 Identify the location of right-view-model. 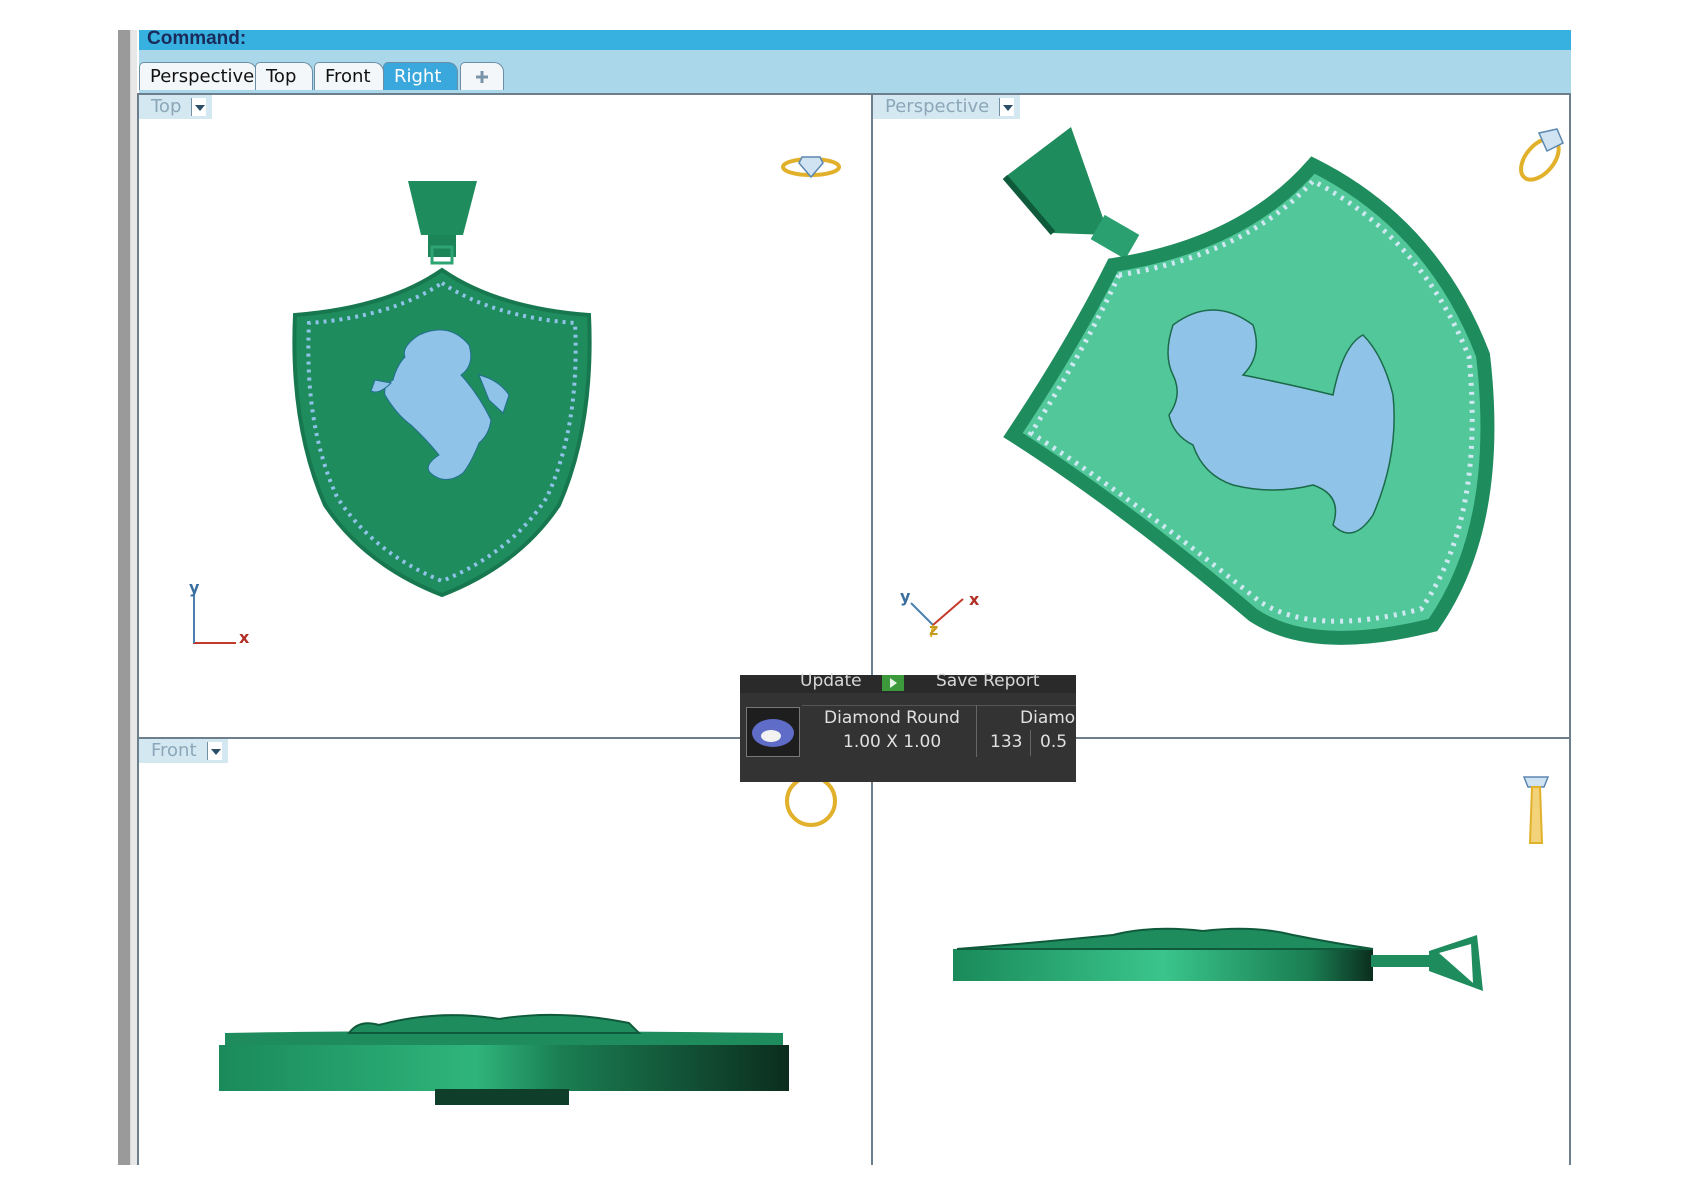
(1251, 883).